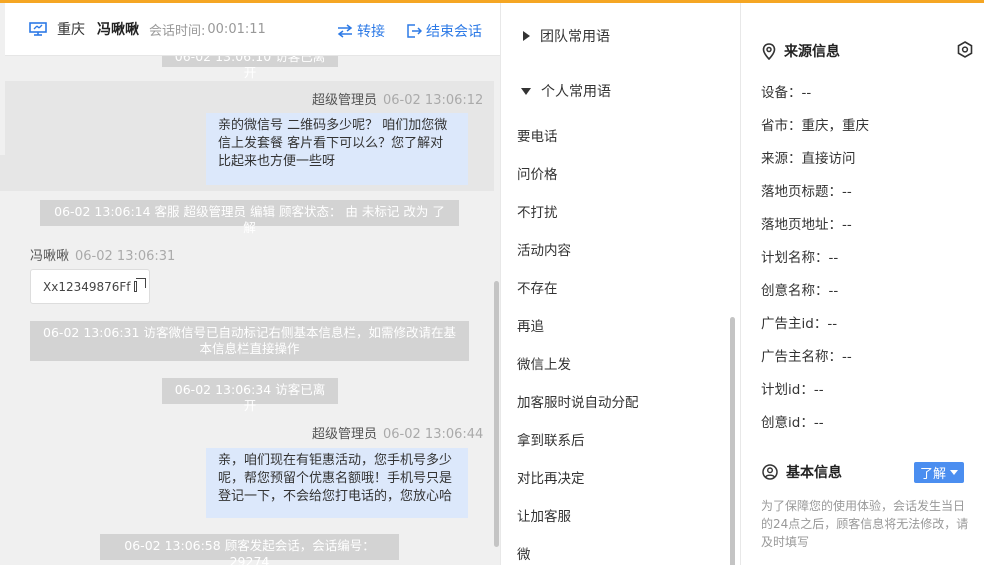 The height and width of the screenshot is (565, 984). I want to click on copy-icon, so click(140, 285).